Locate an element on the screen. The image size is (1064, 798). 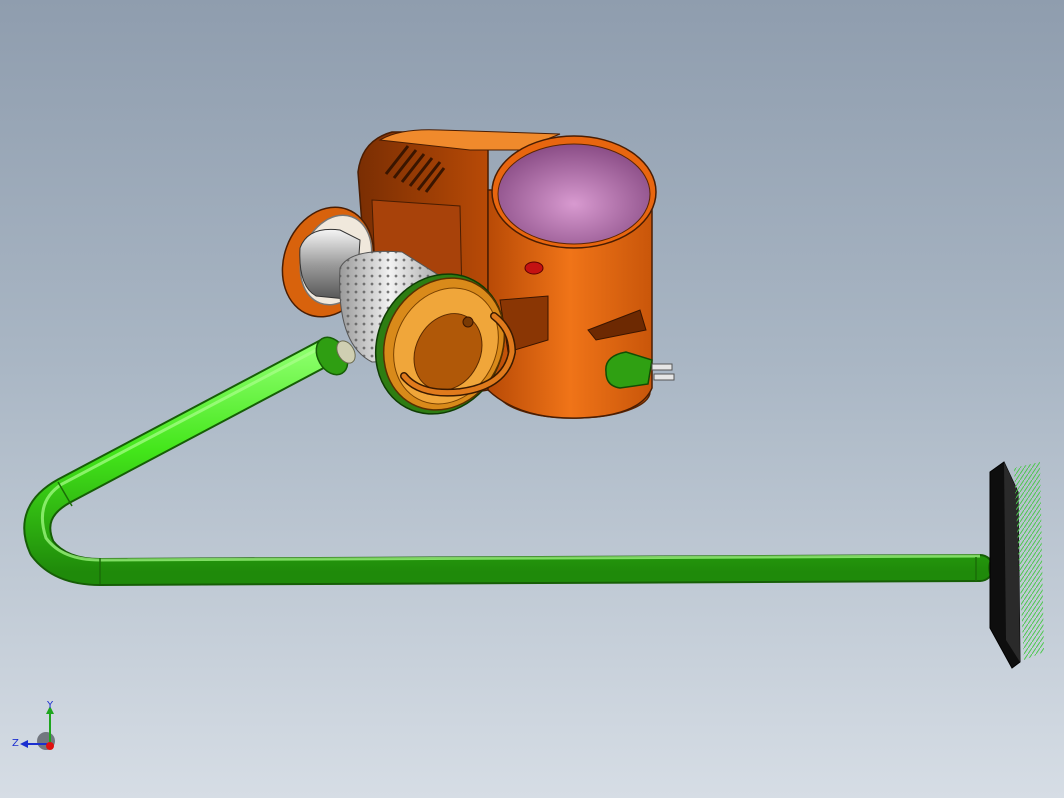
coordinate-triad: Y Z is located at coordinates (33, 725).